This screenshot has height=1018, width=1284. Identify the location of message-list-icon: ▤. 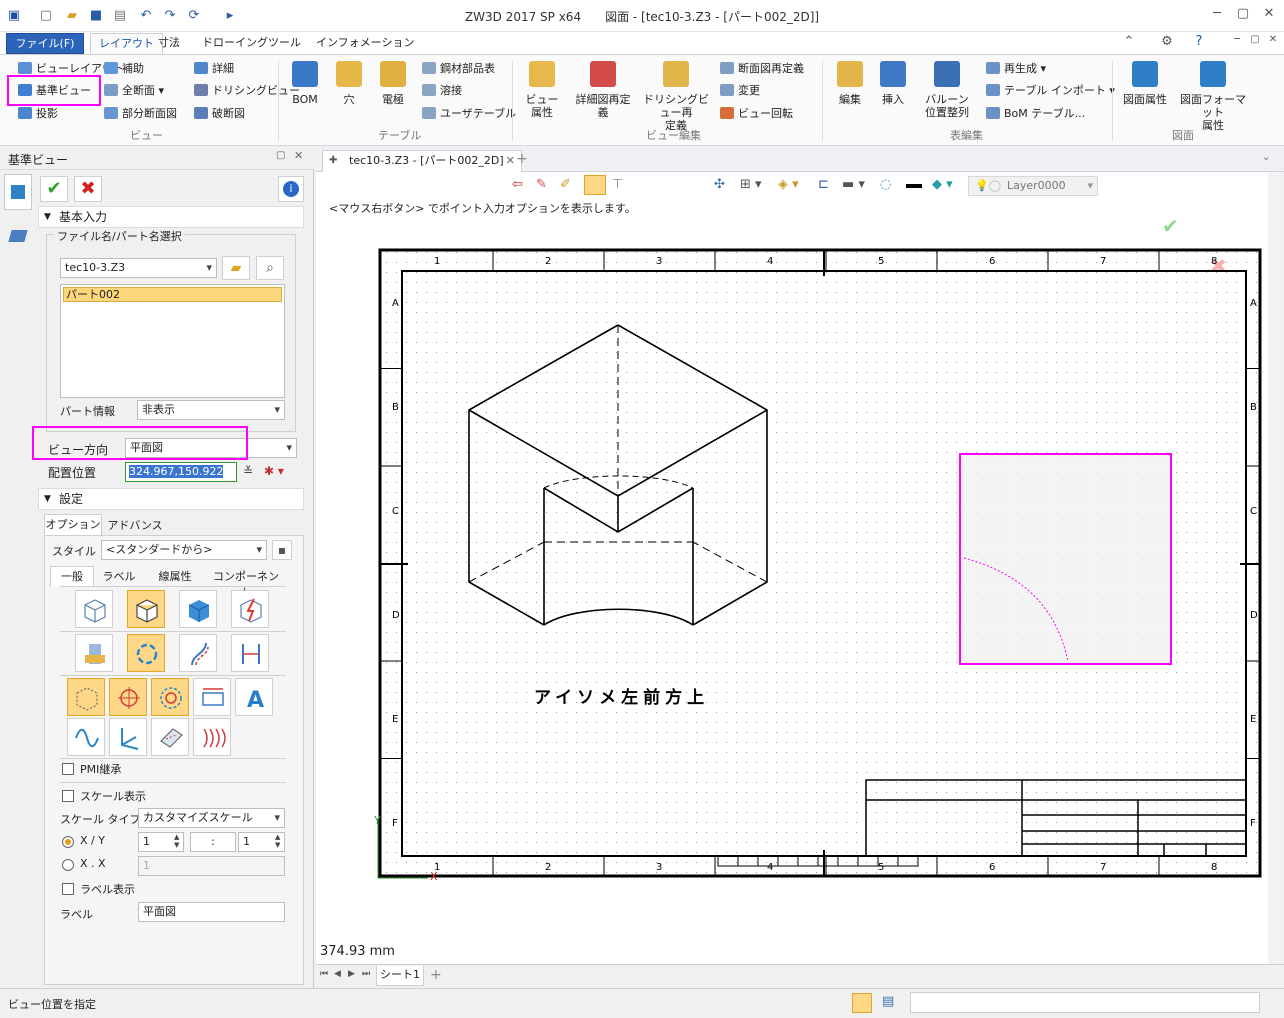
(888, 1001).